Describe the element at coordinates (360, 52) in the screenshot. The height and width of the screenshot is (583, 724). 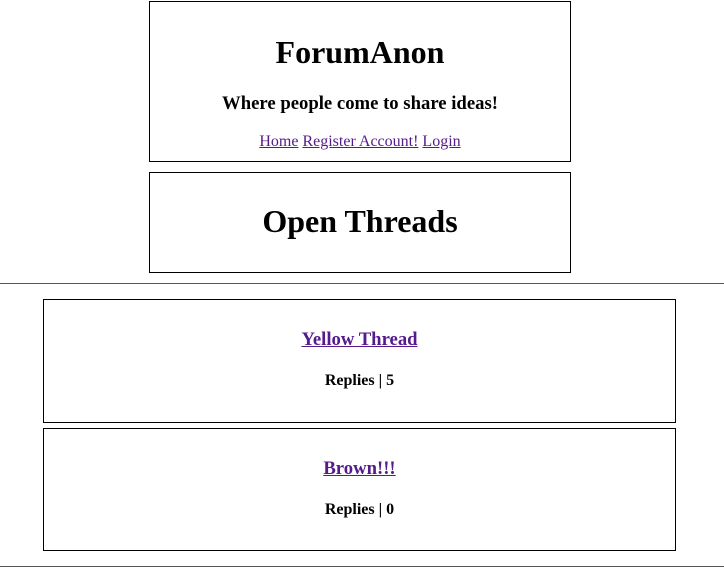
I see `site-title: ForumAnon` at that location.